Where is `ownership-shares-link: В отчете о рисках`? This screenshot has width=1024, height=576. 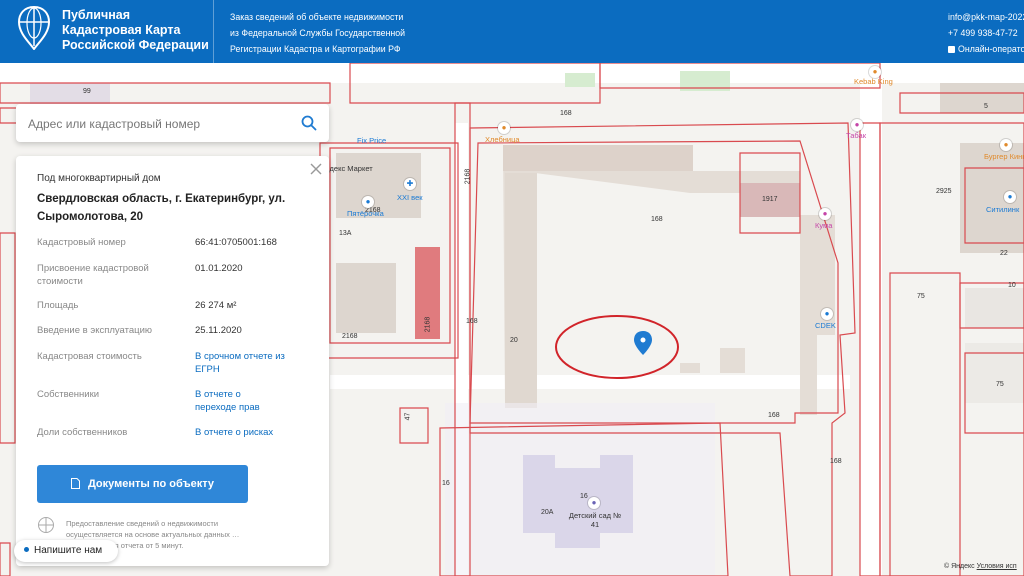
ownership-shares-link: В отчете о рисках is located at coordinates (255, 432).